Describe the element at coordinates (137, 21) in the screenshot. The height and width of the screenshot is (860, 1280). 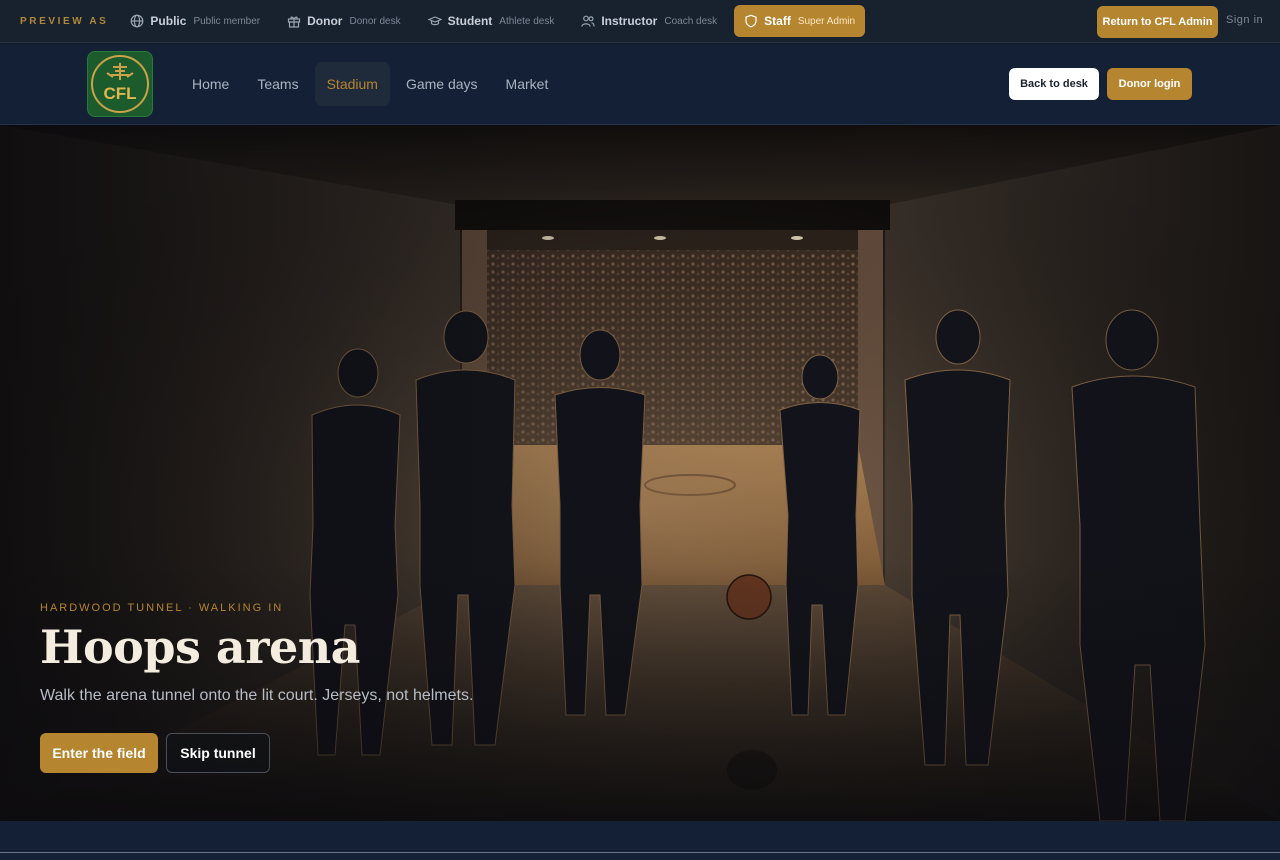
I see `globe-icon` at that location.